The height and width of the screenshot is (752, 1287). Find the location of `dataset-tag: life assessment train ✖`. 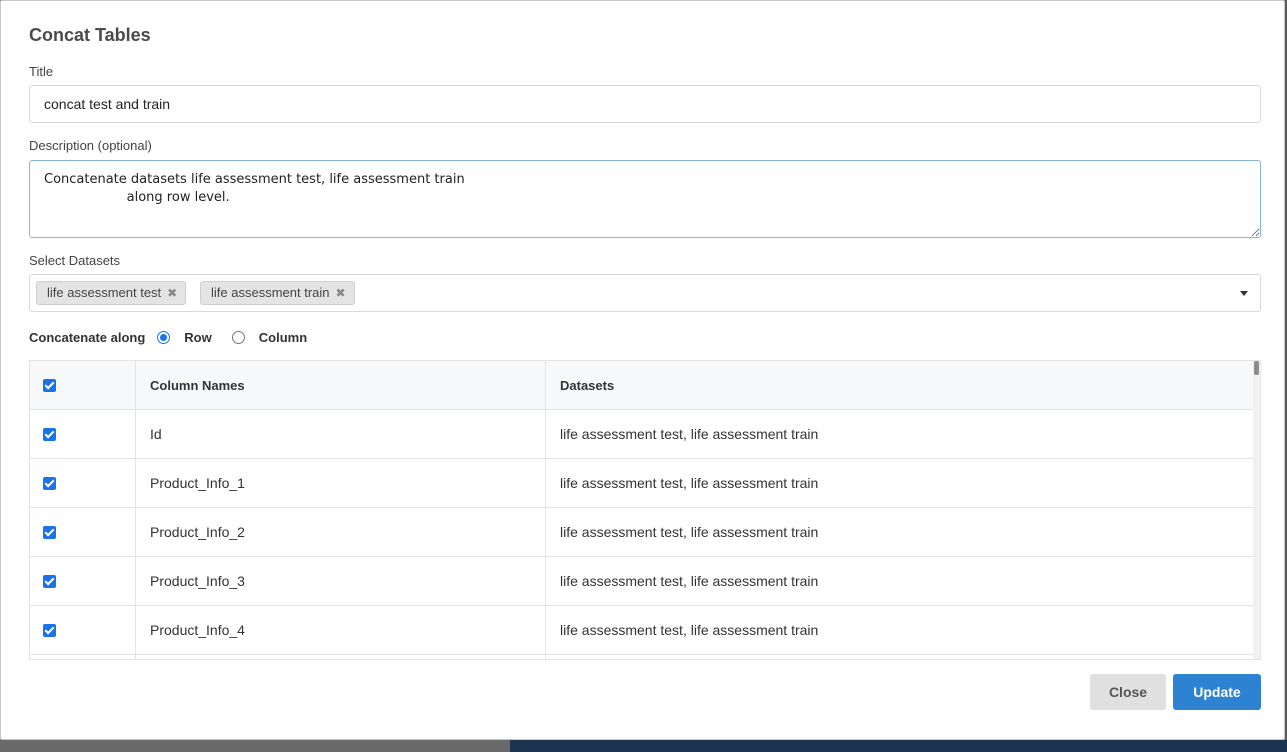

dataset-tag: life assessment train ✖ is located at coordinates (277, 293).